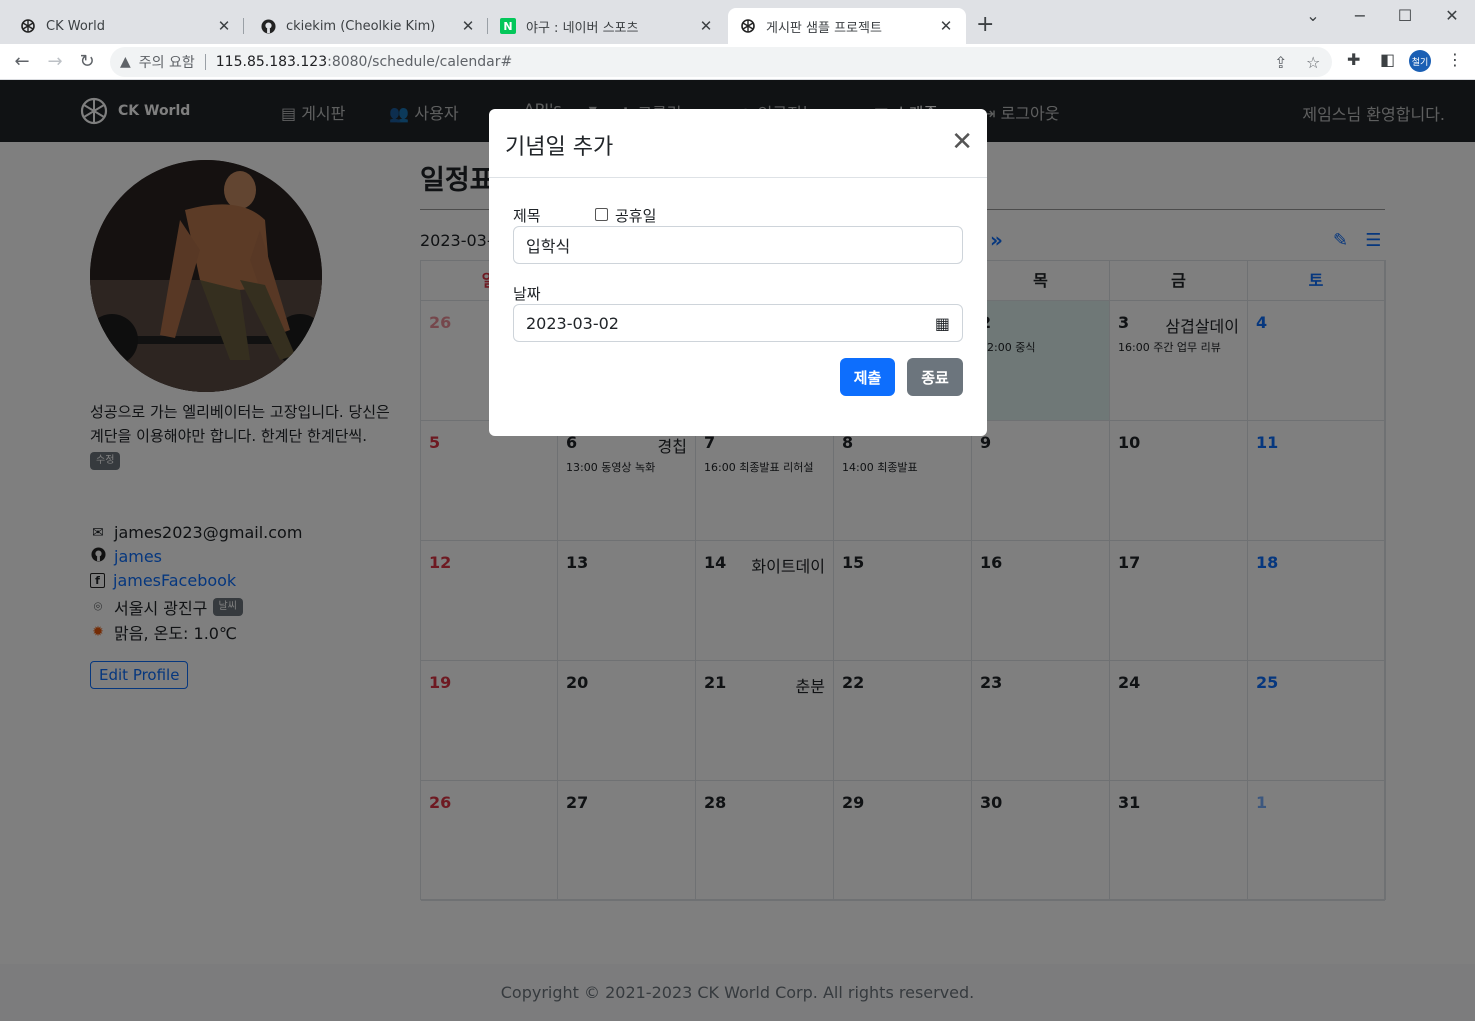 Image resolution: width=1475 pixels, height=1021 pixels. I want to click on naver-icon: N, so click(508, 26).